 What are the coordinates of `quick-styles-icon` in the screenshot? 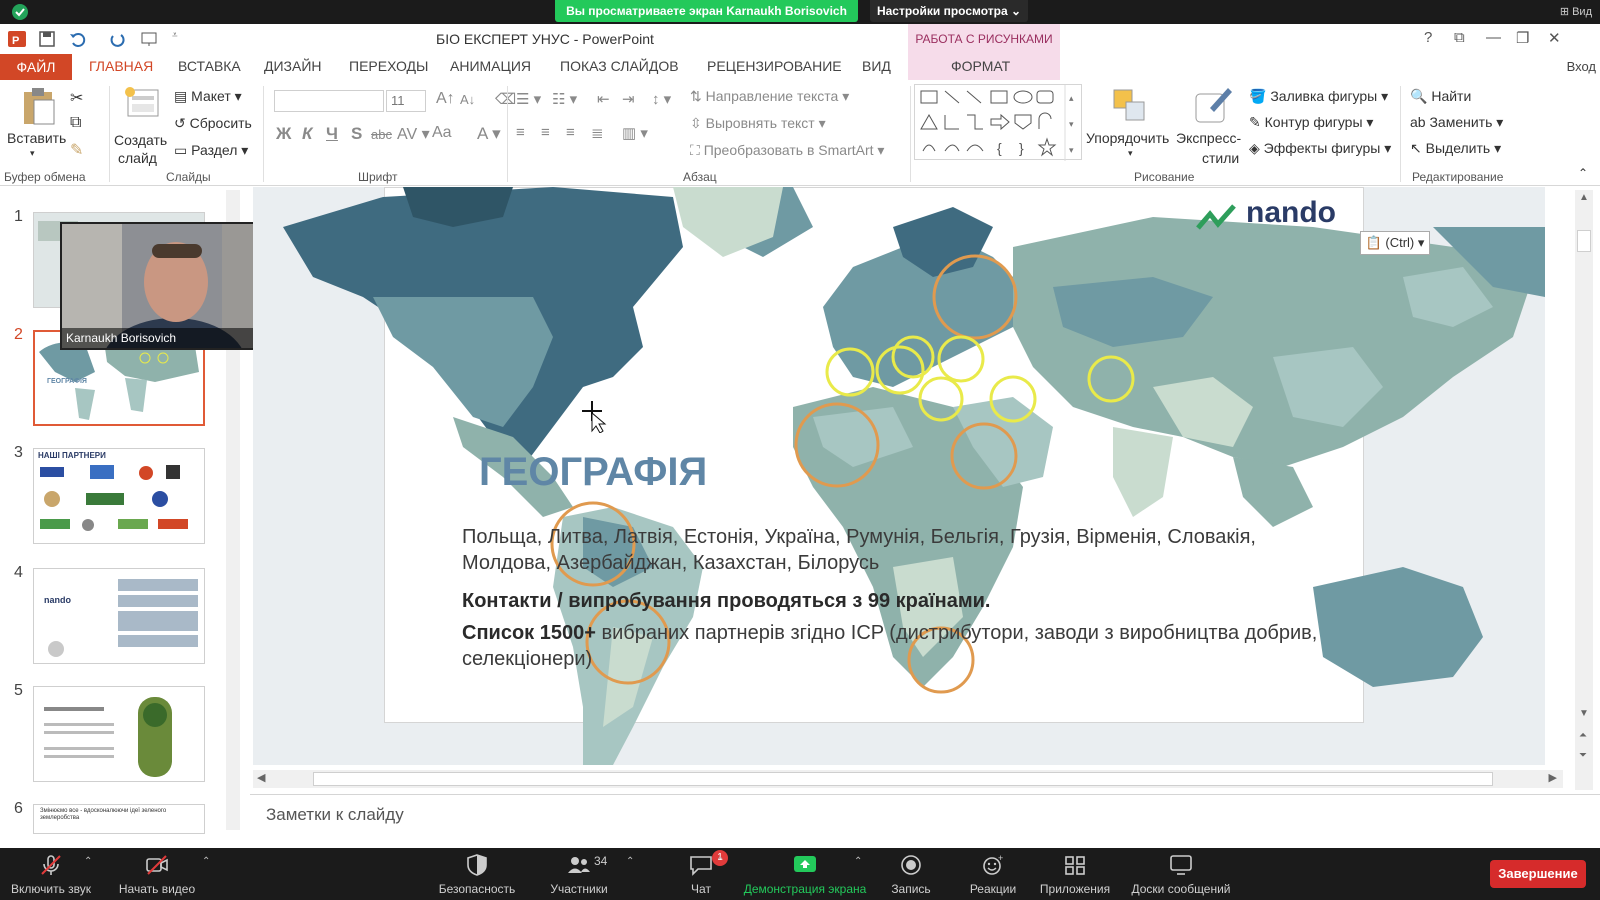 It's located at (1213, 105).